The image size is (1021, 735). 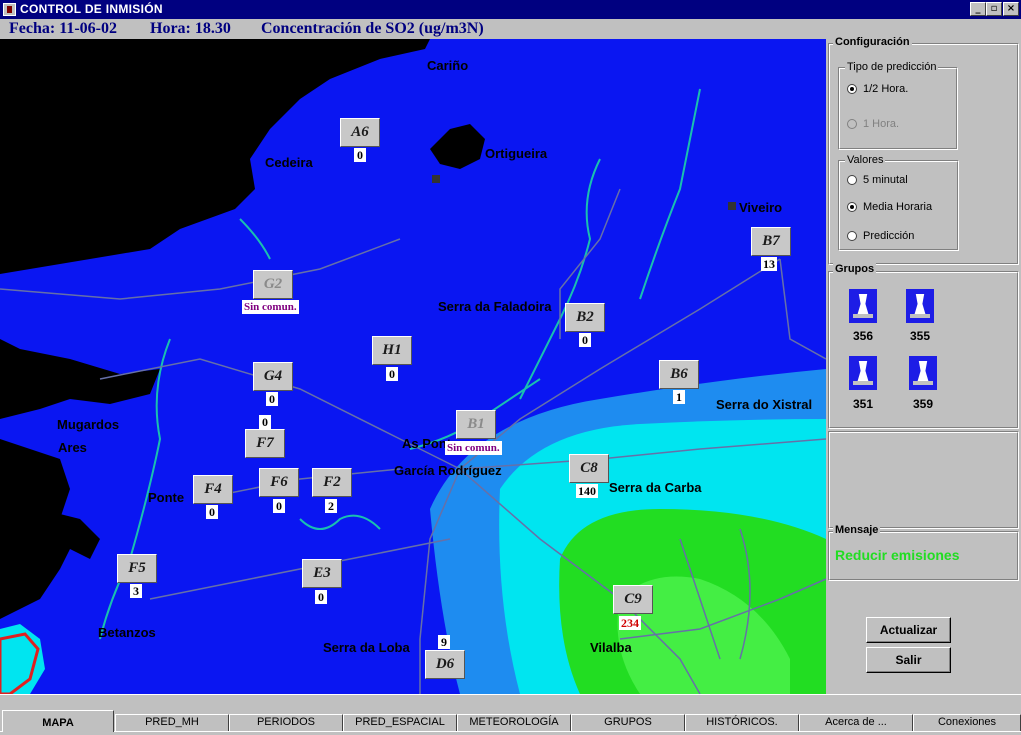 What do you see at coordinates (852, 236) in the screenshot?
I see `radio-prediccion-dot` at bounding box center [852, 236].